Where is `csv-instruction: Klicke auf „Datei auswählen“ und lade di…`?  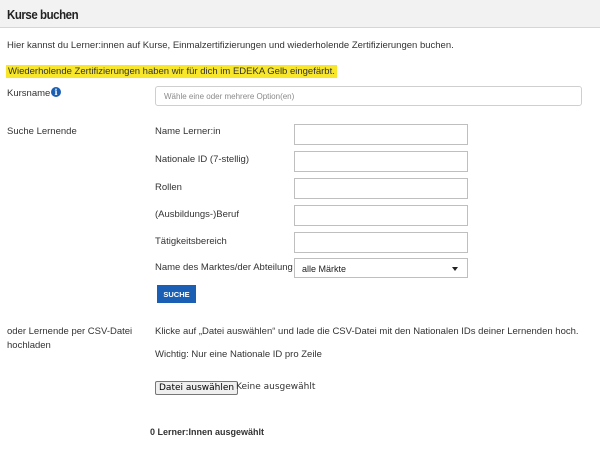 csv-instruction: Klicke auf „Datei auswählen“ und lade di… is located at coordinates (367, 331).